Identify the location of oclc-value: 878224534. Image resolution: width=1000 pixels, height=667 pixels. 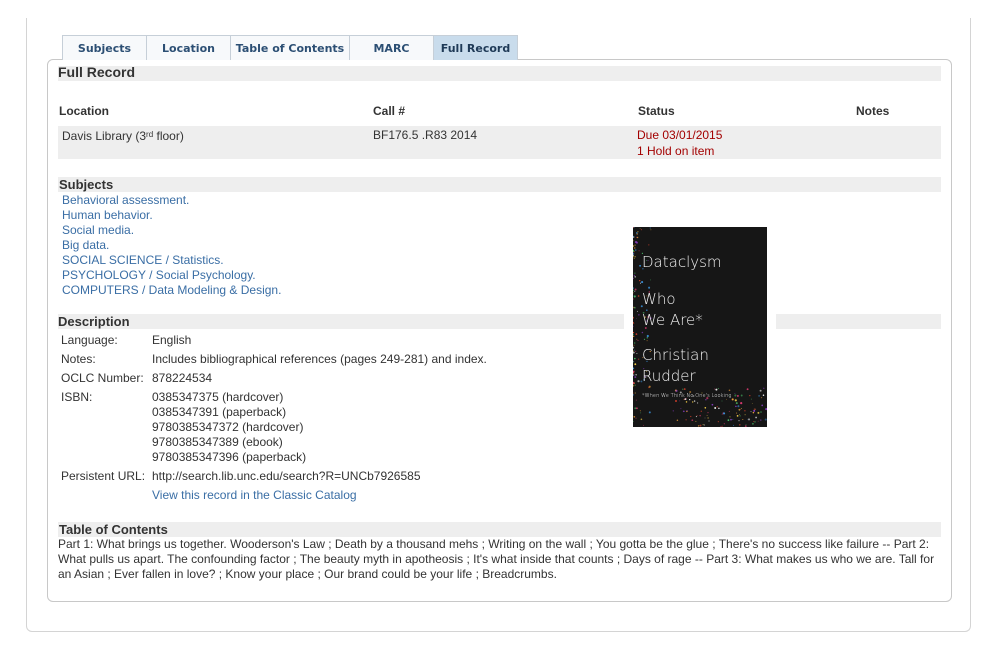
(182, 378).